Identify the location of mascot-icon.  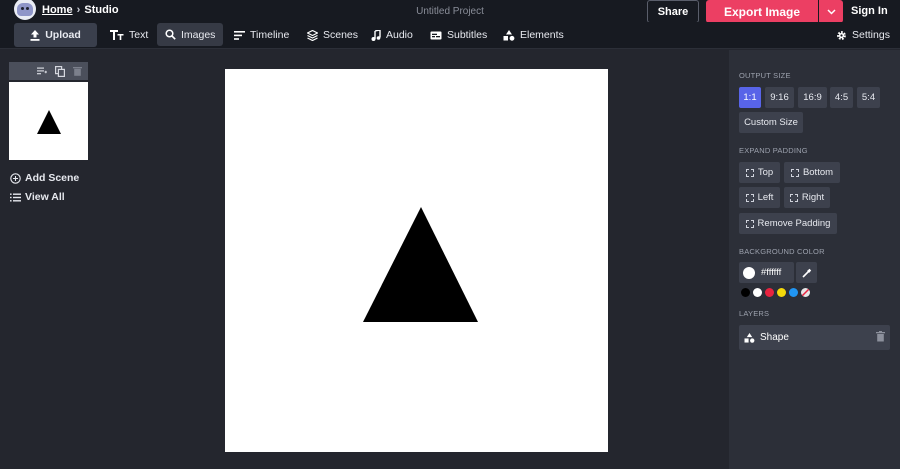
(25, 9).